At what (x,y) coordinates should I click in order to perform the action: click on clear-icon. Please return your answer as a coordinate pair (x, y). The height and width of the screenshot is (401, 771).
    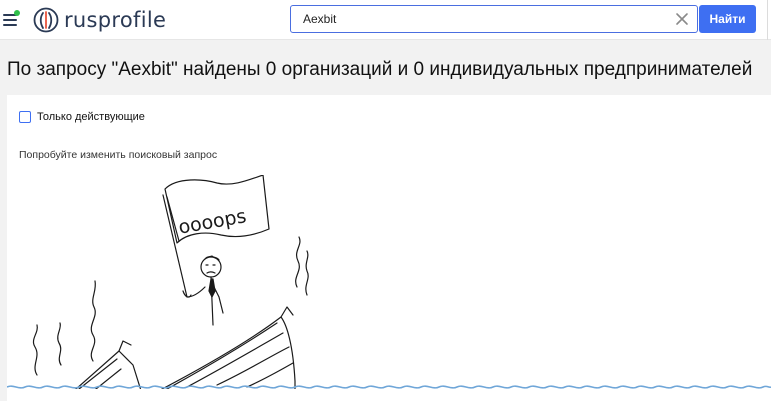
    Looking at the image, I should click on (682, 19).